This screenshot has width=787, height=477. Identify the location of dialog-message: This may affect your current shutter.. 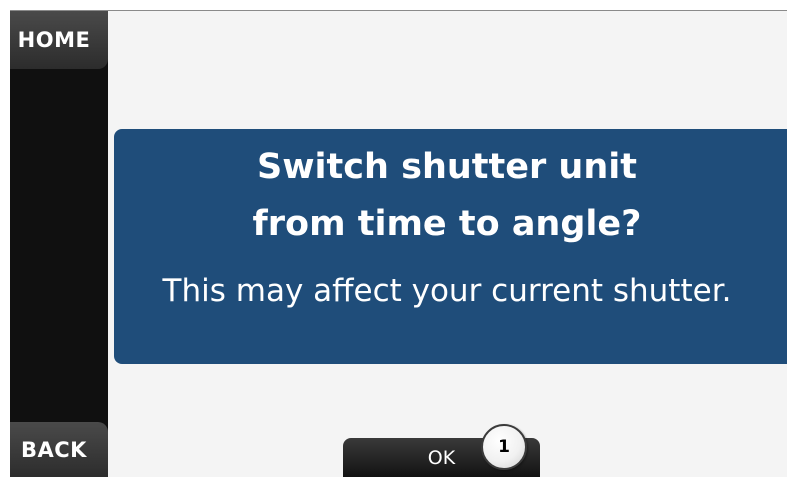
(447, 291).